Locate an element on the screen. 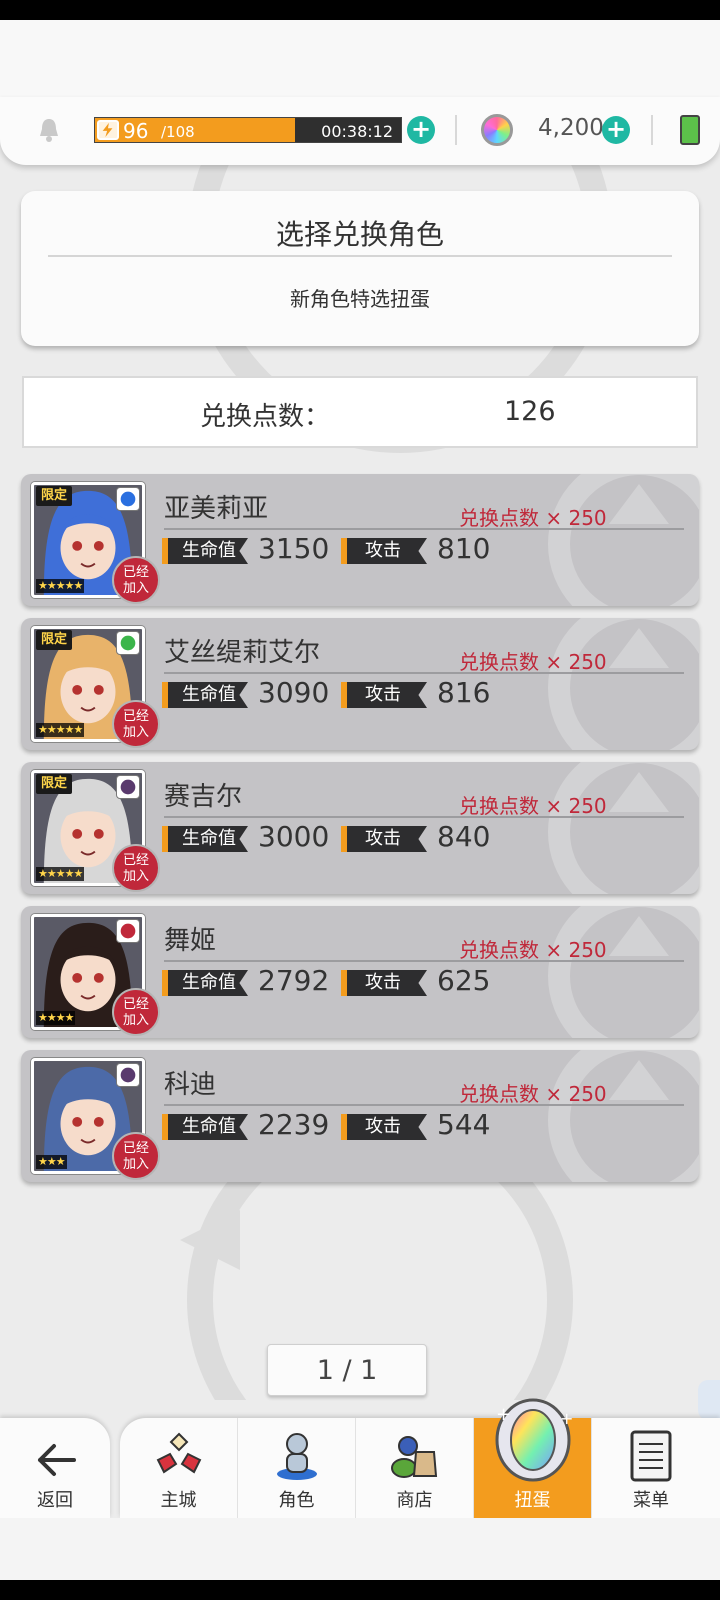 The height and width of the screenshot is (1600, 720). nav-label-gacha: 扭蛋 is located at coordinates (532, 1500).